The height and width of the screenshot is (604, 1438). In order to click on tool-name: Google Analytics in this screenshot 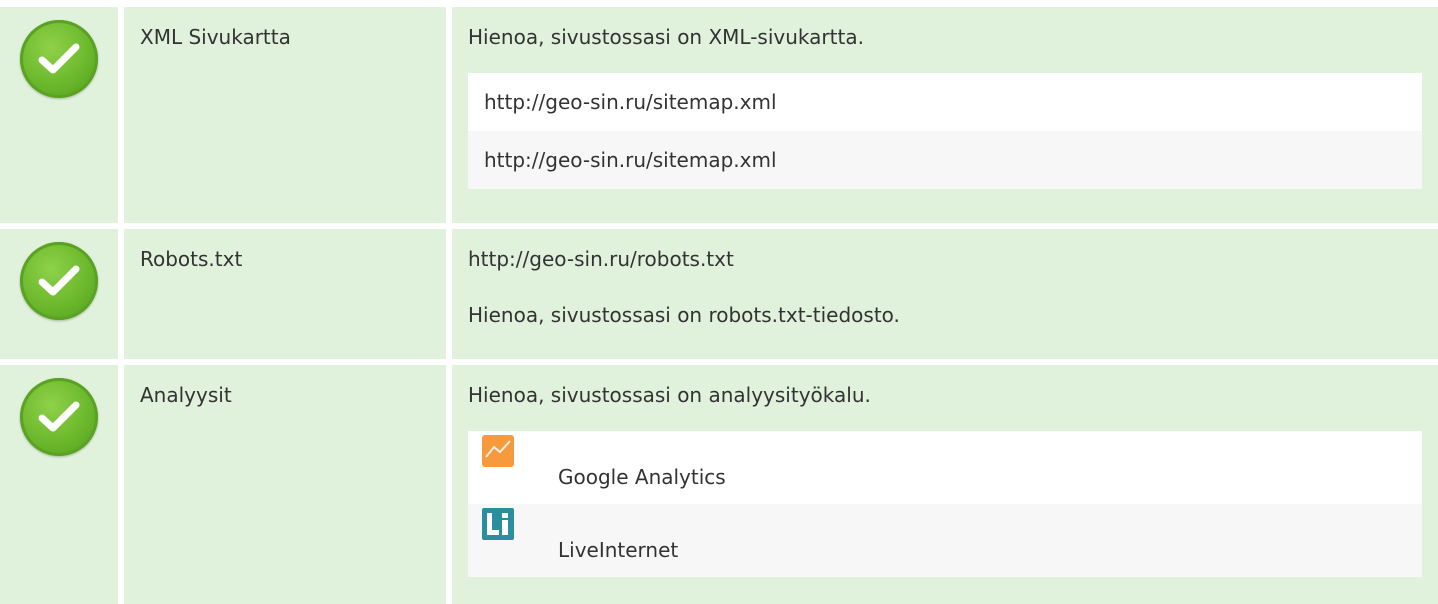, I will do `click(642, 477)`.